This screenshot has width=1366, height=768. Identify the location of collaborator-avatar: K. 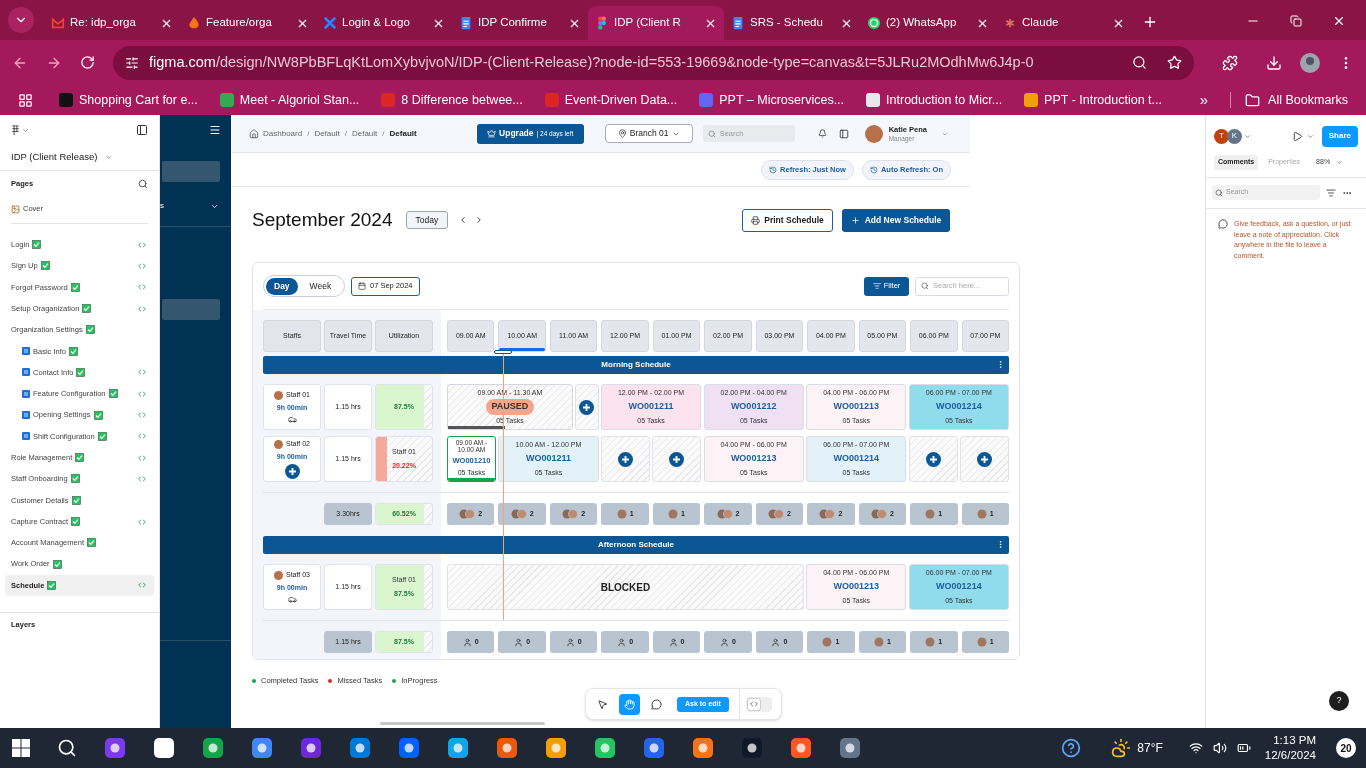
(1234, 136).